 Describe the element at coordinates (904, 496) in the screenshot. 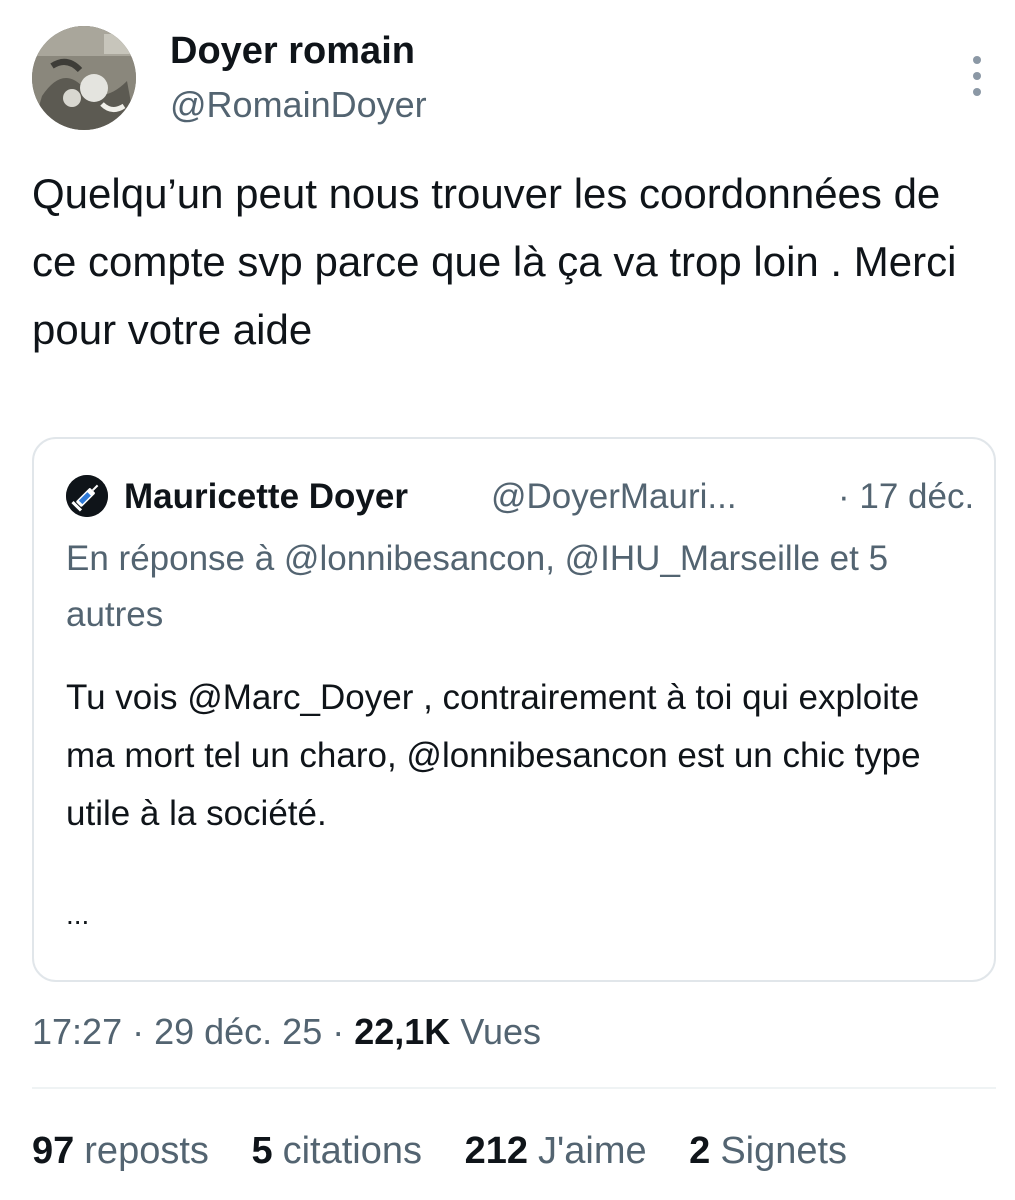

I see `quoted-tweet-date: · 17 déc.` at that location.